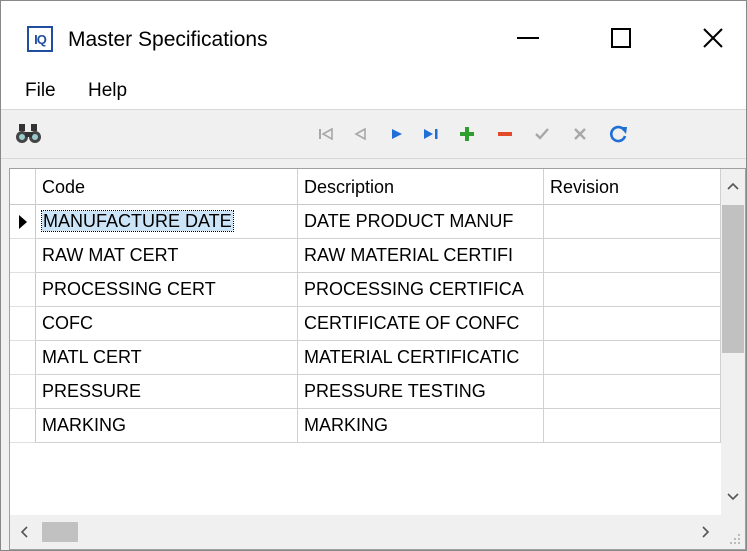 The width and height of the screenshot is (747, 551). What do you see at coordinates (733, 532) in the screenshot?
I see `resize-grip` at bounding box center [733, 532].